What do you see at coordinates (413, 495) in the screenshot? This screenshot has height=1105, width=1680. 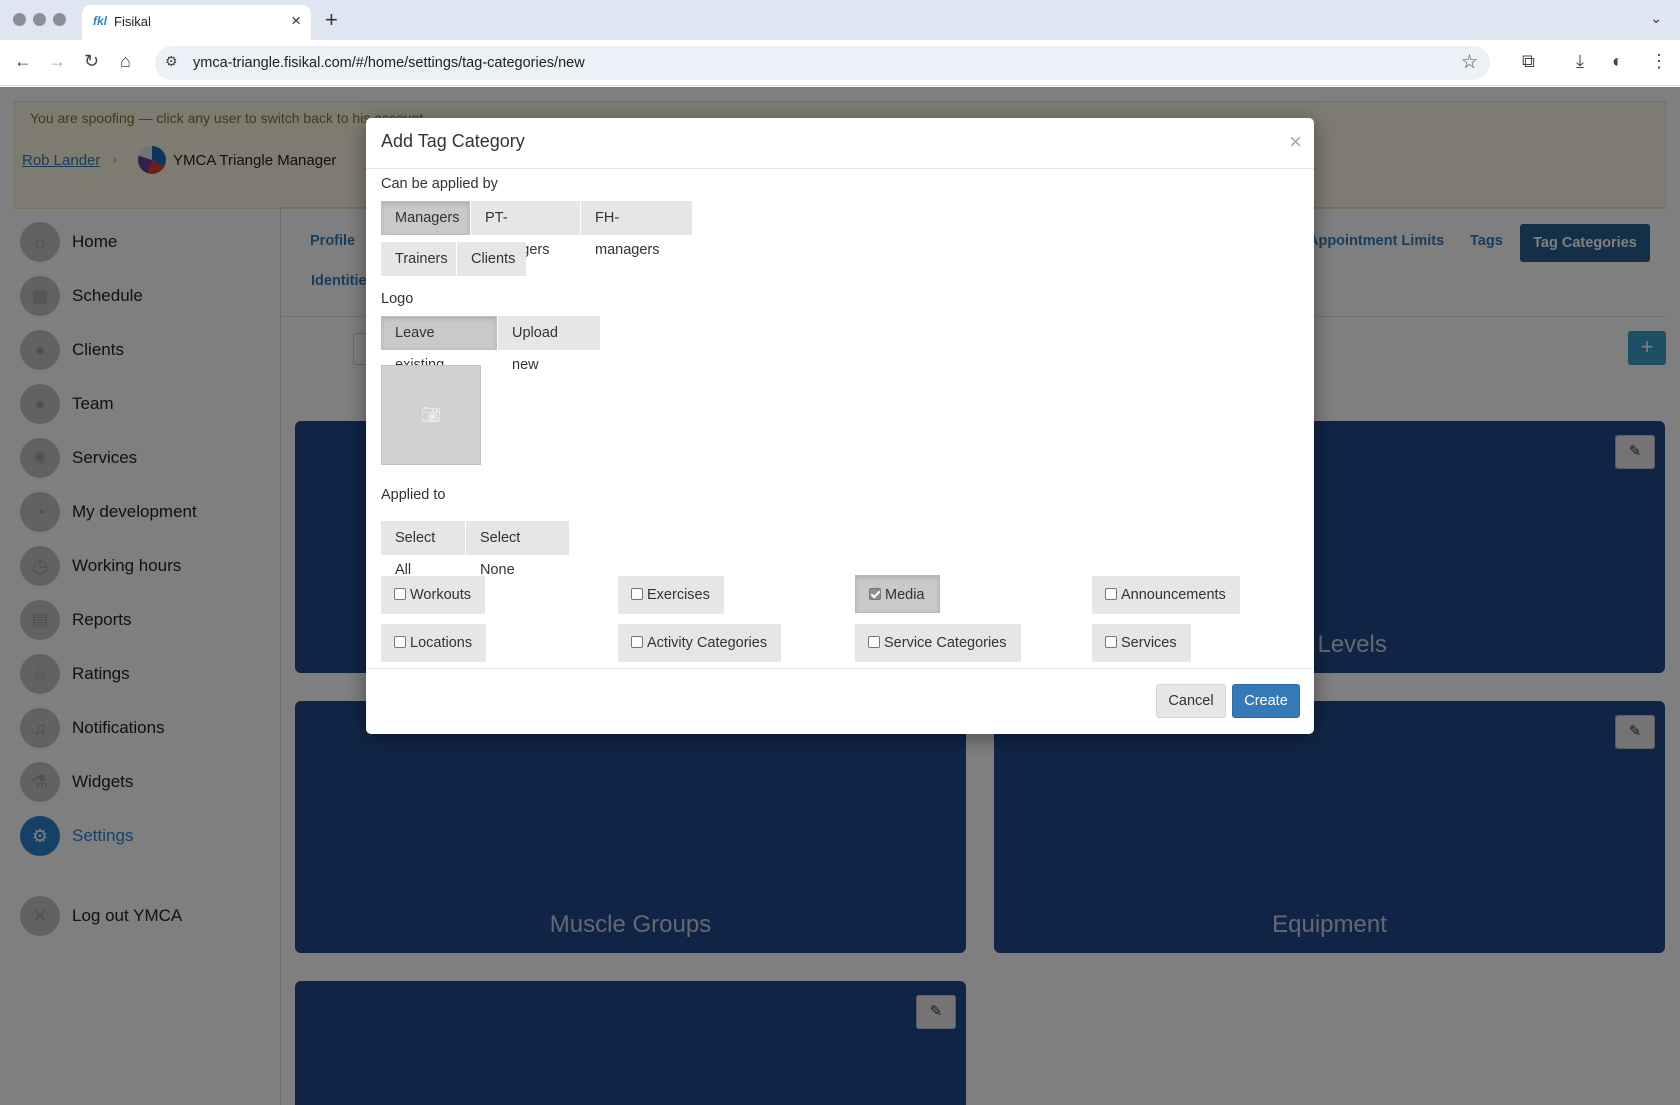 I see `applied-to-label: Applied to` at bounding box center [413, 495].